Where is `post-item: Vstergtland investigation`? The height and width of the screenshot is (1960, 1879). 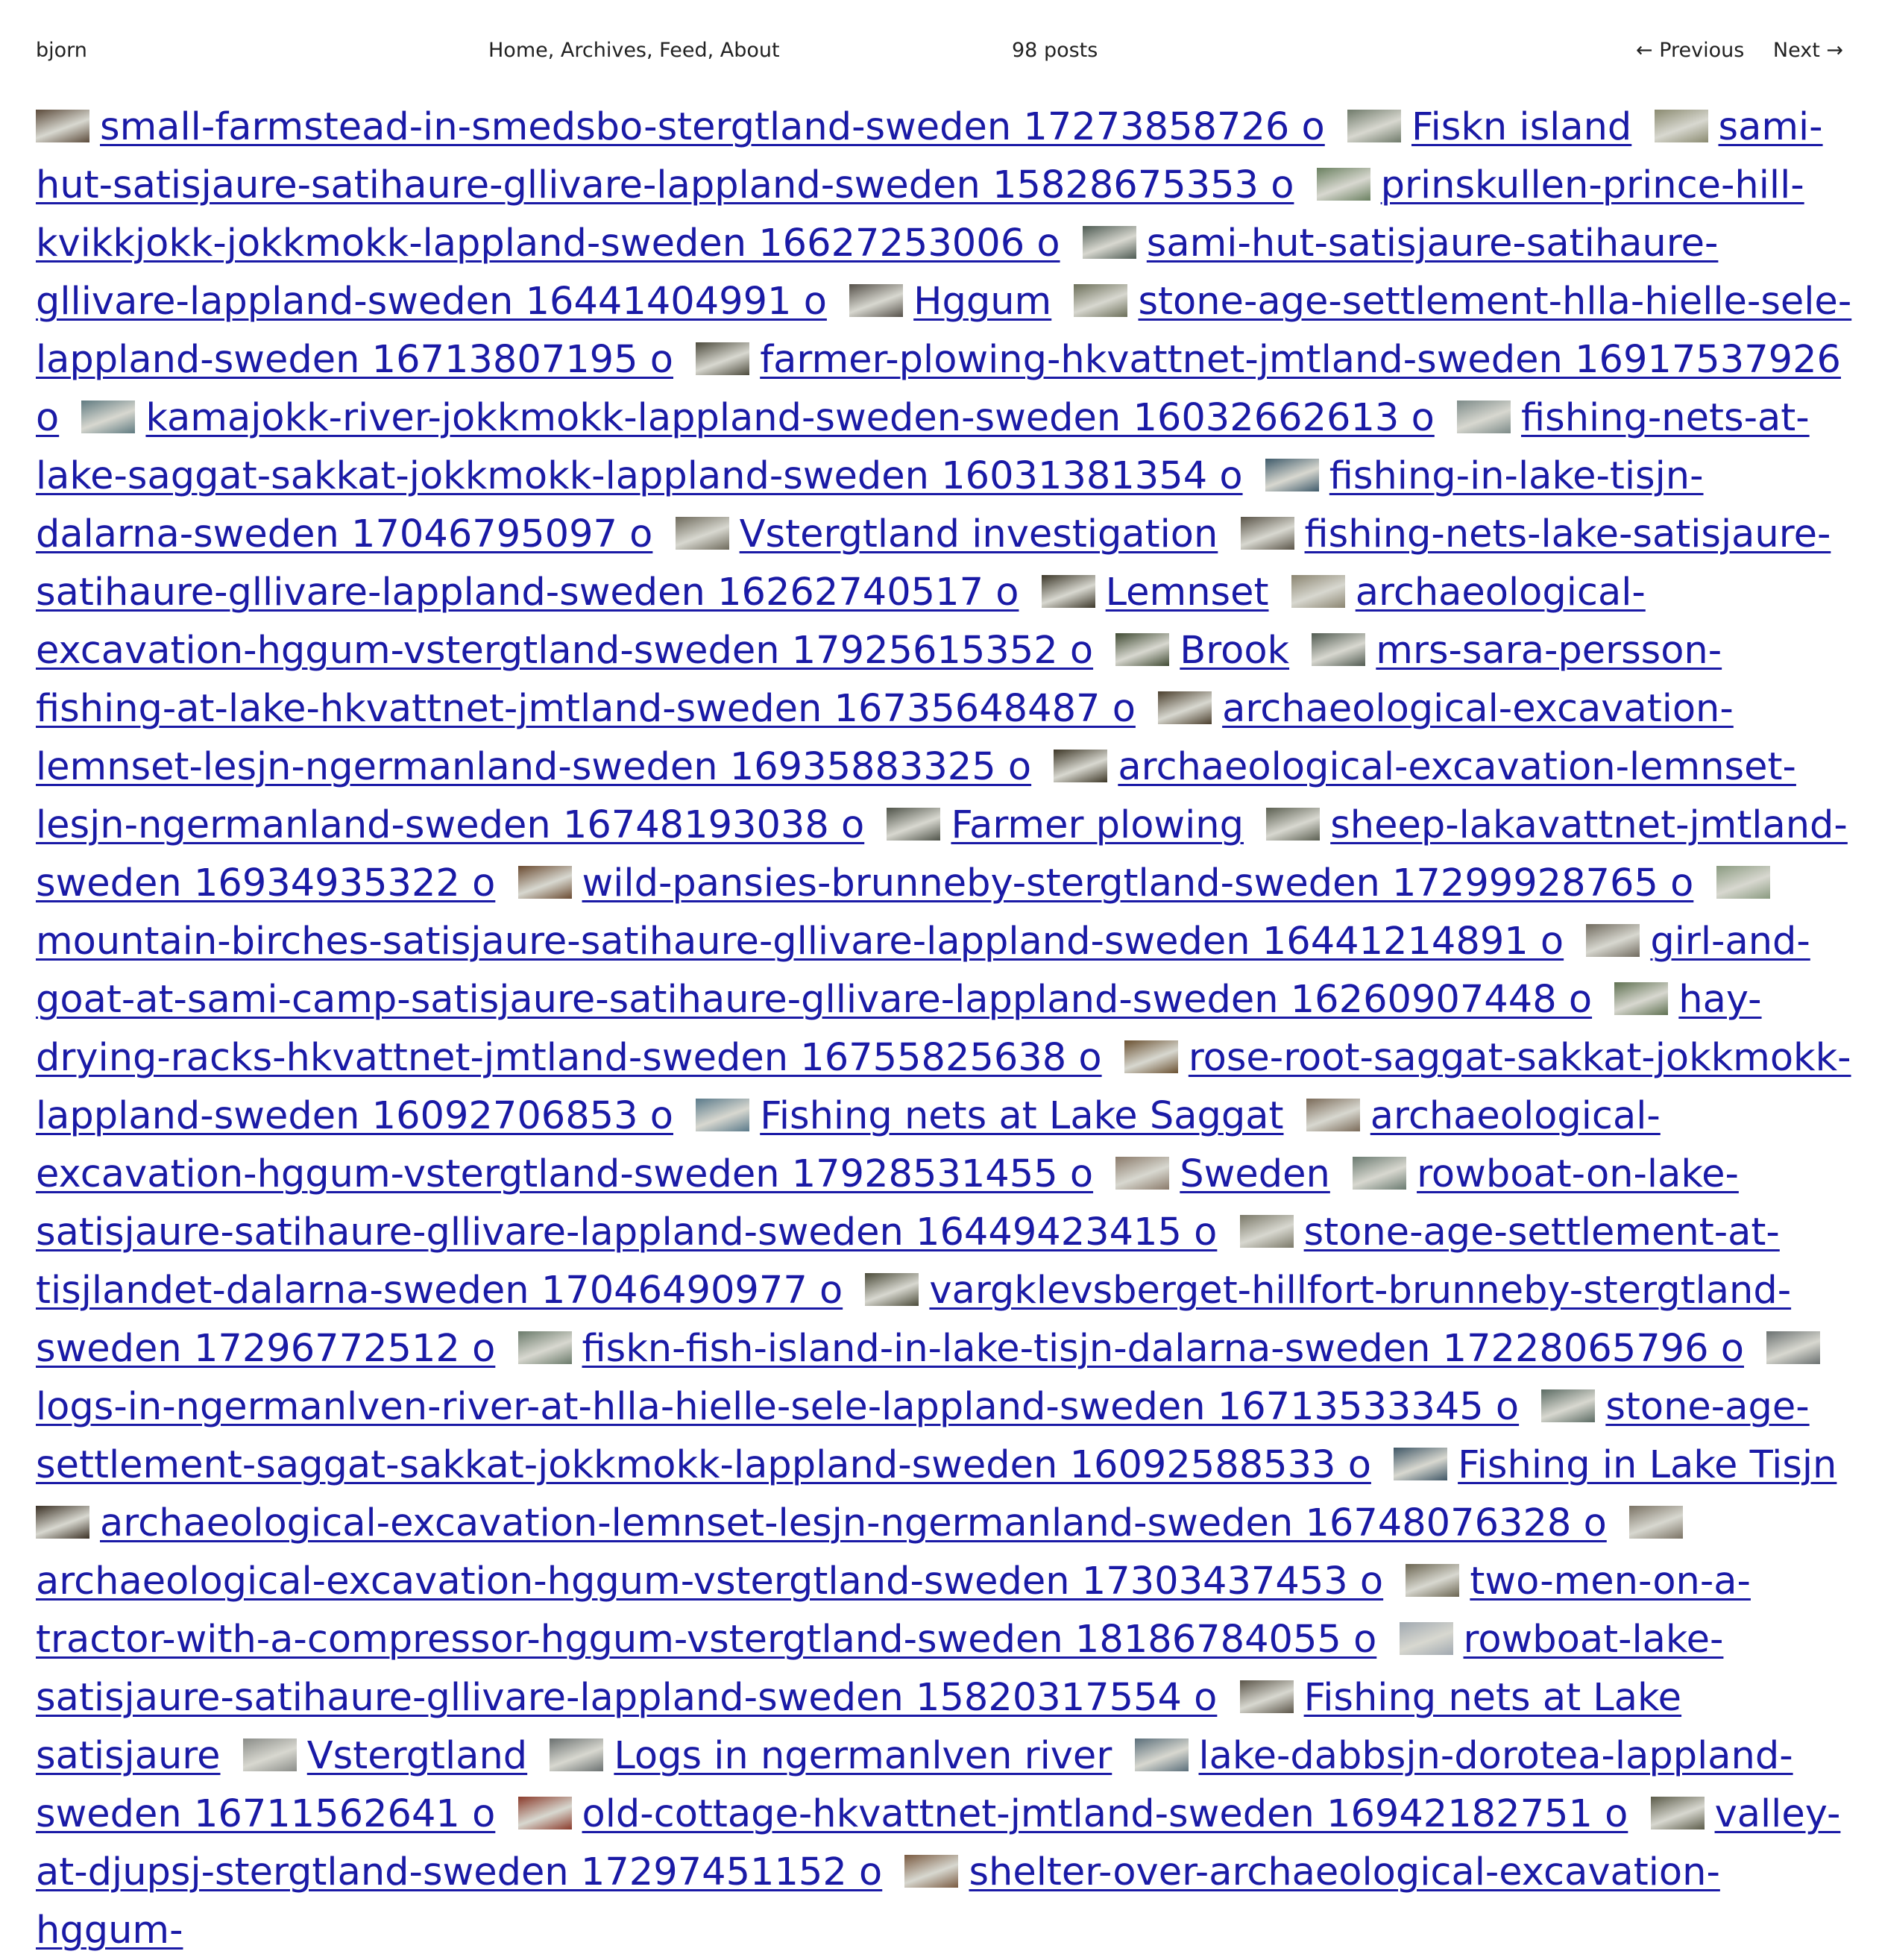
post-item: Vstergtland investigation is located at coordinates (947, 534).